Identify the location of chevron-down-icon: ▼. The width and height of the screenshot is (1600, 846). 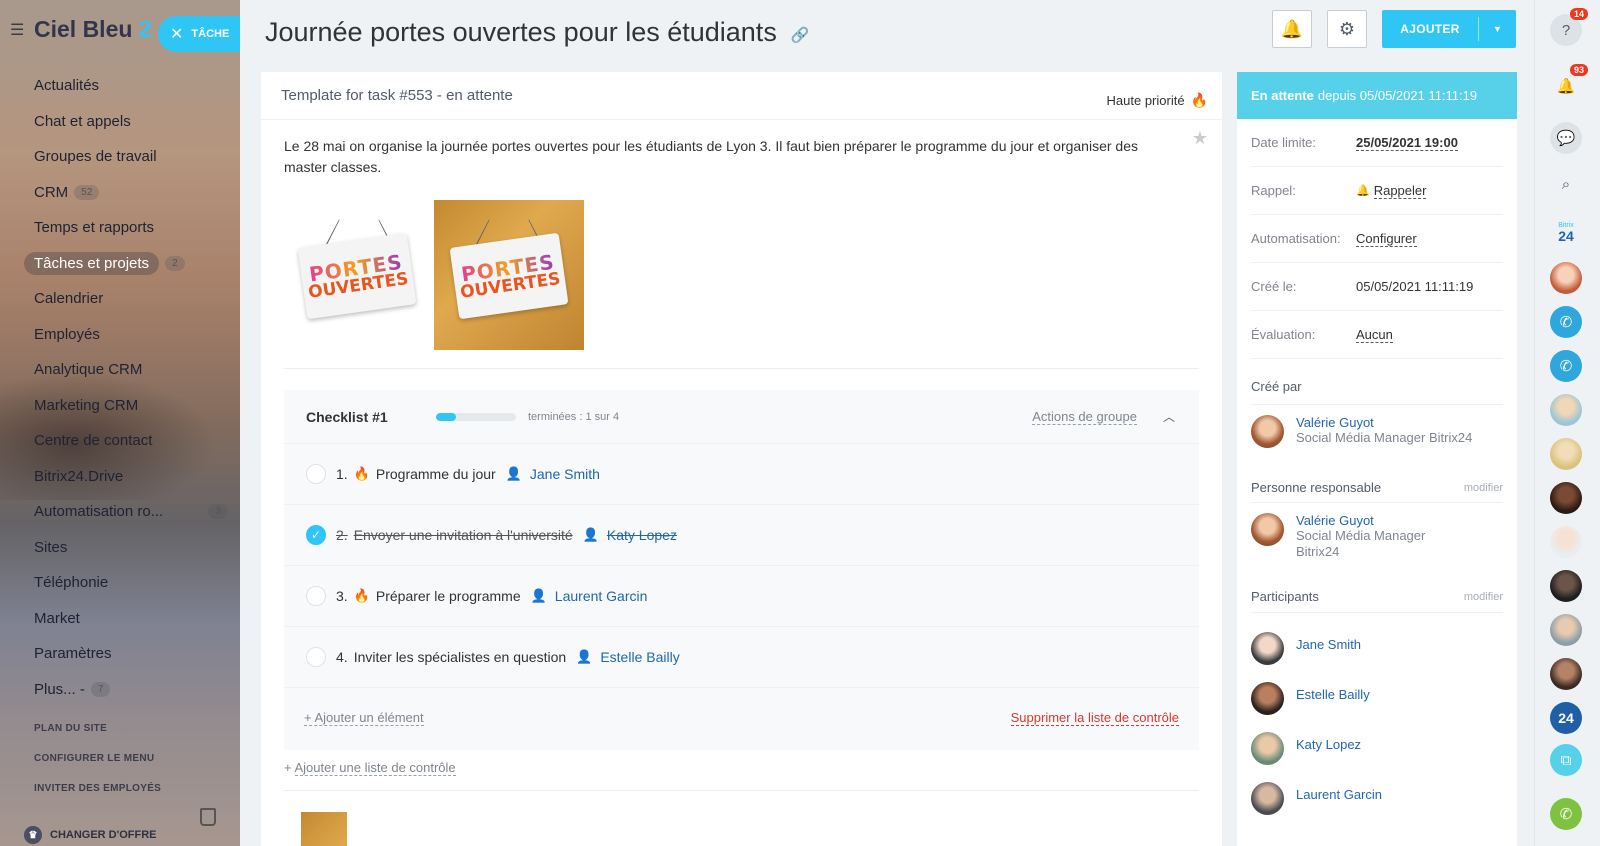
(1497, 29).